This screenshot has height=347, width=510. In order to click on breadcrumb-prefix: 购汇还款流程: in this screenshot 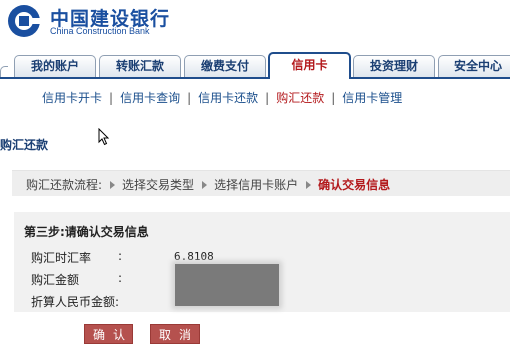, I will do `click(64, 185)`.